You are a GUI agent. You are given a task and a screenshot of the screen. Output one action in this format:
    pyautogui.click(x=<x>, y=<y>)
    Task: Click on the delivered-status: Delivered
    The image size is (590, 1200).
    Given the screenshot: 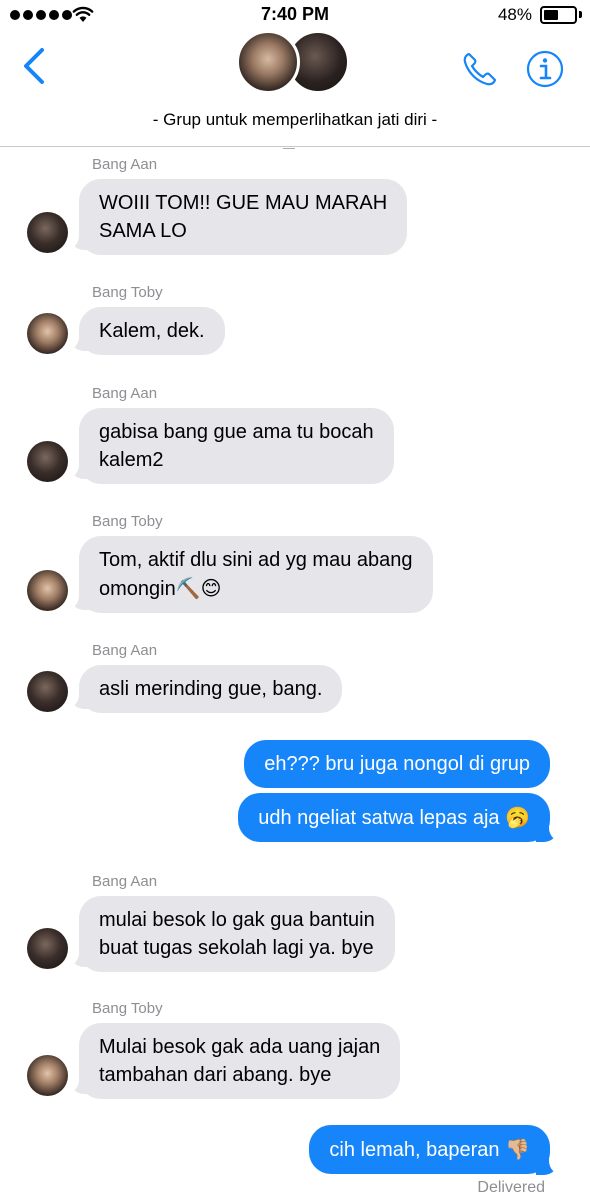 What is the action you would take?
    pyautogui.click(x=511, y=1187)
    